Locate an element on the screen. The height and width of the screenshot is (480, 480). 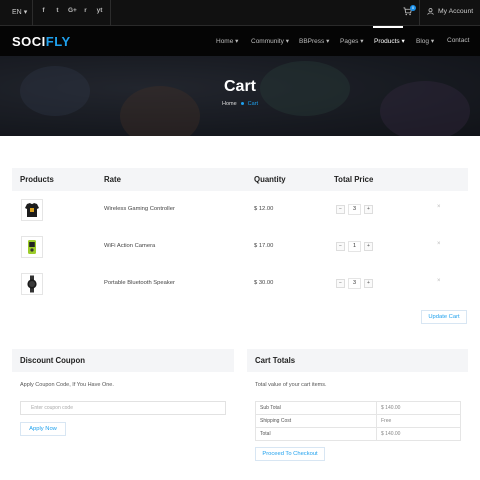
coupon-code-input is located at coordinates (123, 408).